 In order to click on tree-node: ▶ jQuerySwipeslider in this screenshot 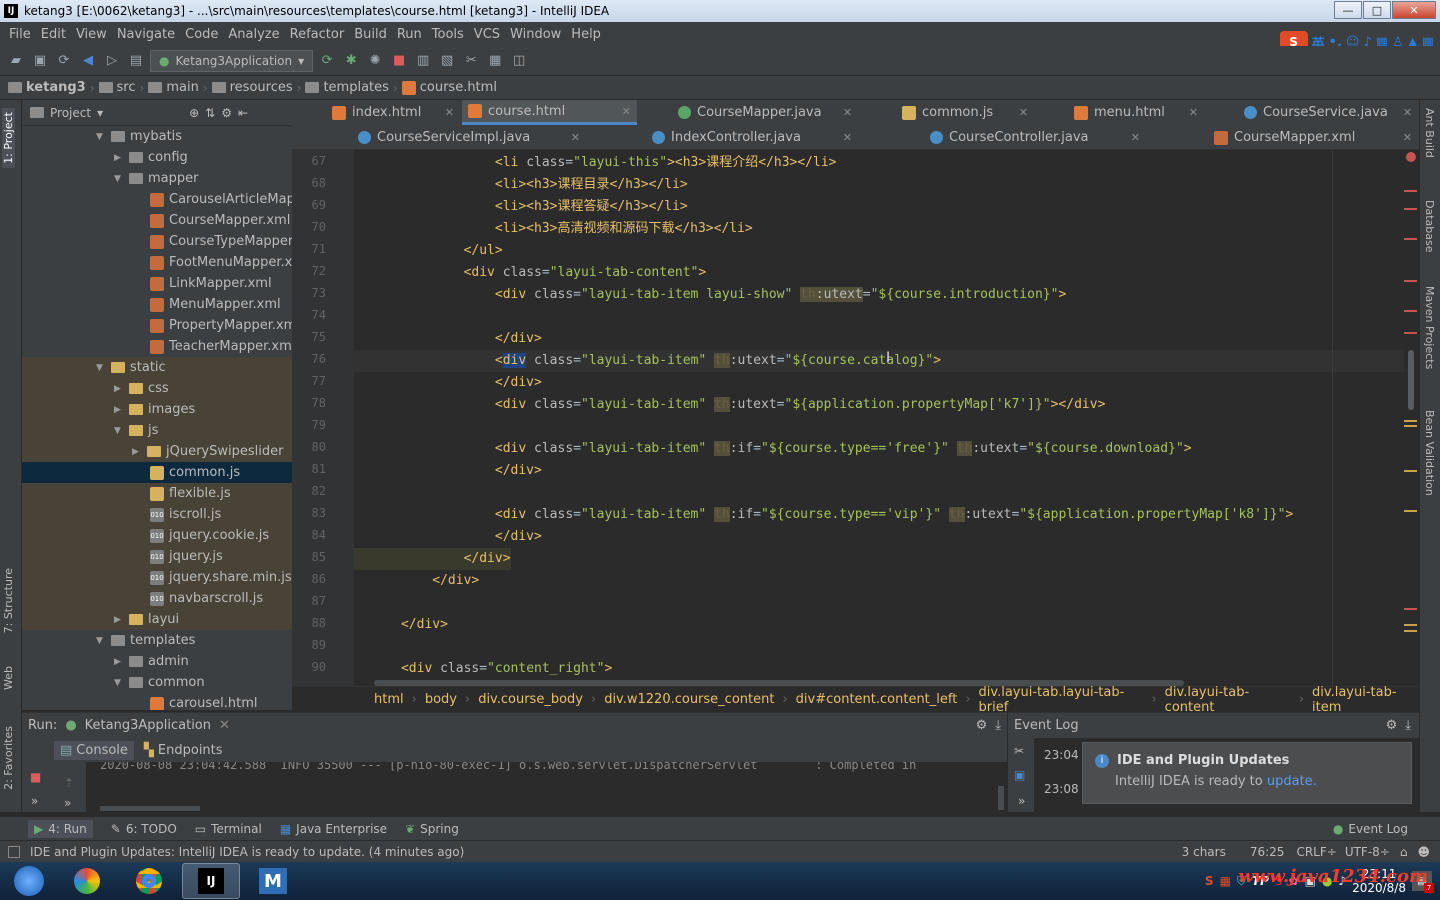, I will do `click(157, 451)`.